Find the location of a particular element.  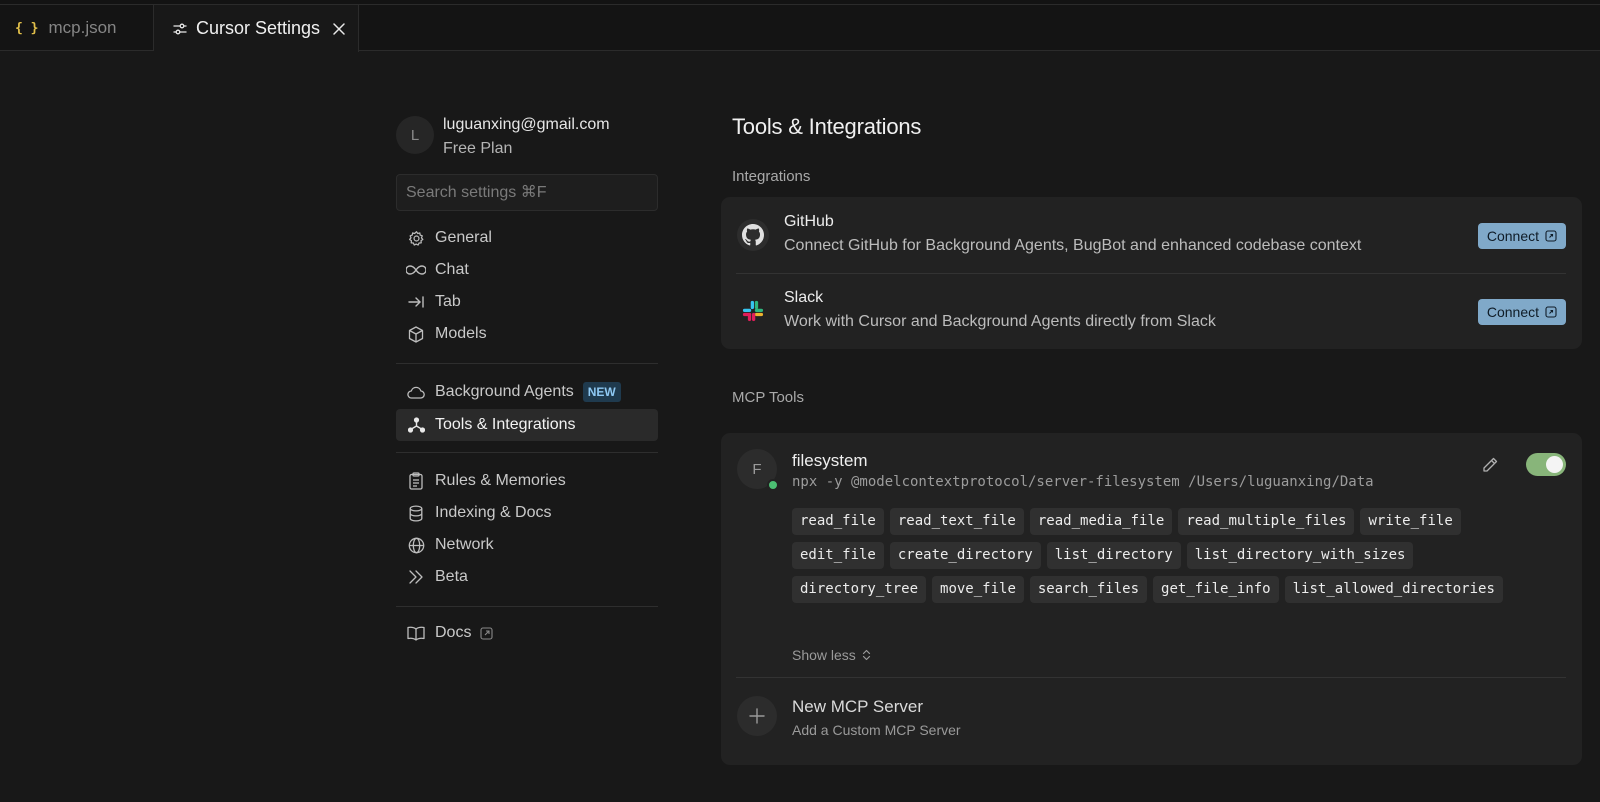

search-input is located at coordinates (527, 192).